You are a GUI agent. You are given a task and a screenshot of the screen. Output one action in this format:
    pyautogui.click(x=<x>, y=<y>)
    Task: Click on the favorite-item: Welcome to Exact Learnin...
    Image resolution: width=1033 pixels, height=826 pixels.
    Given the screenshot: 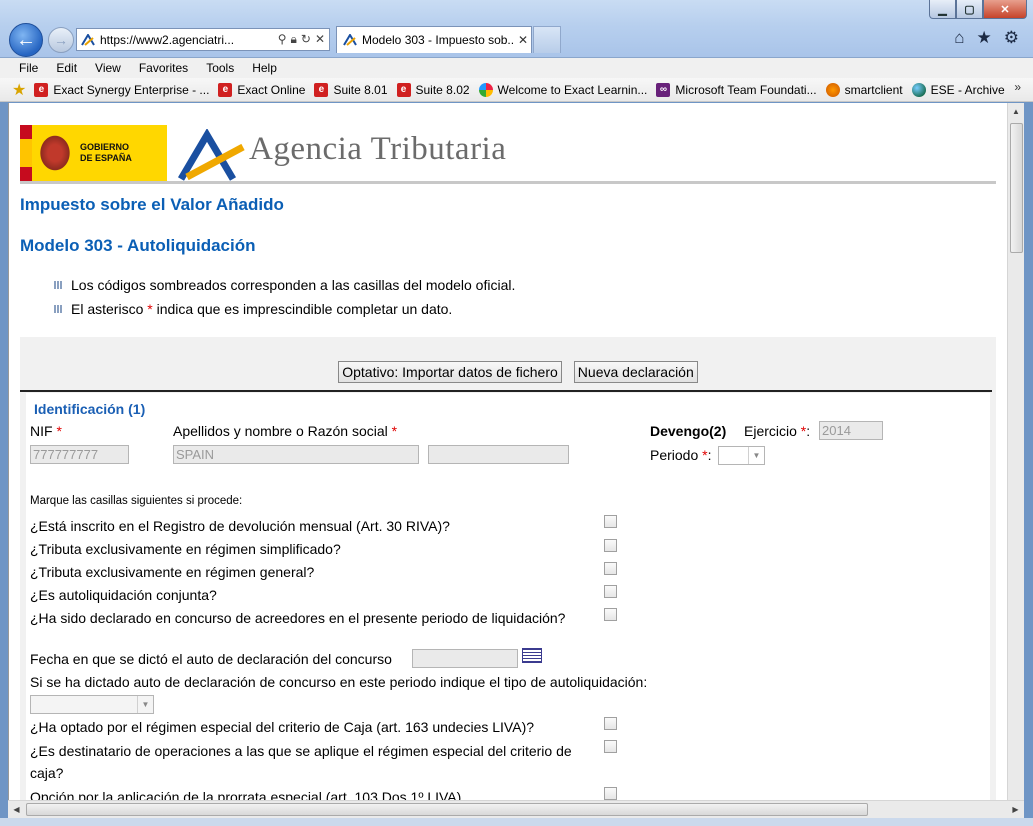 What is the action you would take?
    pyautogui.click(x=562, y=89)
    